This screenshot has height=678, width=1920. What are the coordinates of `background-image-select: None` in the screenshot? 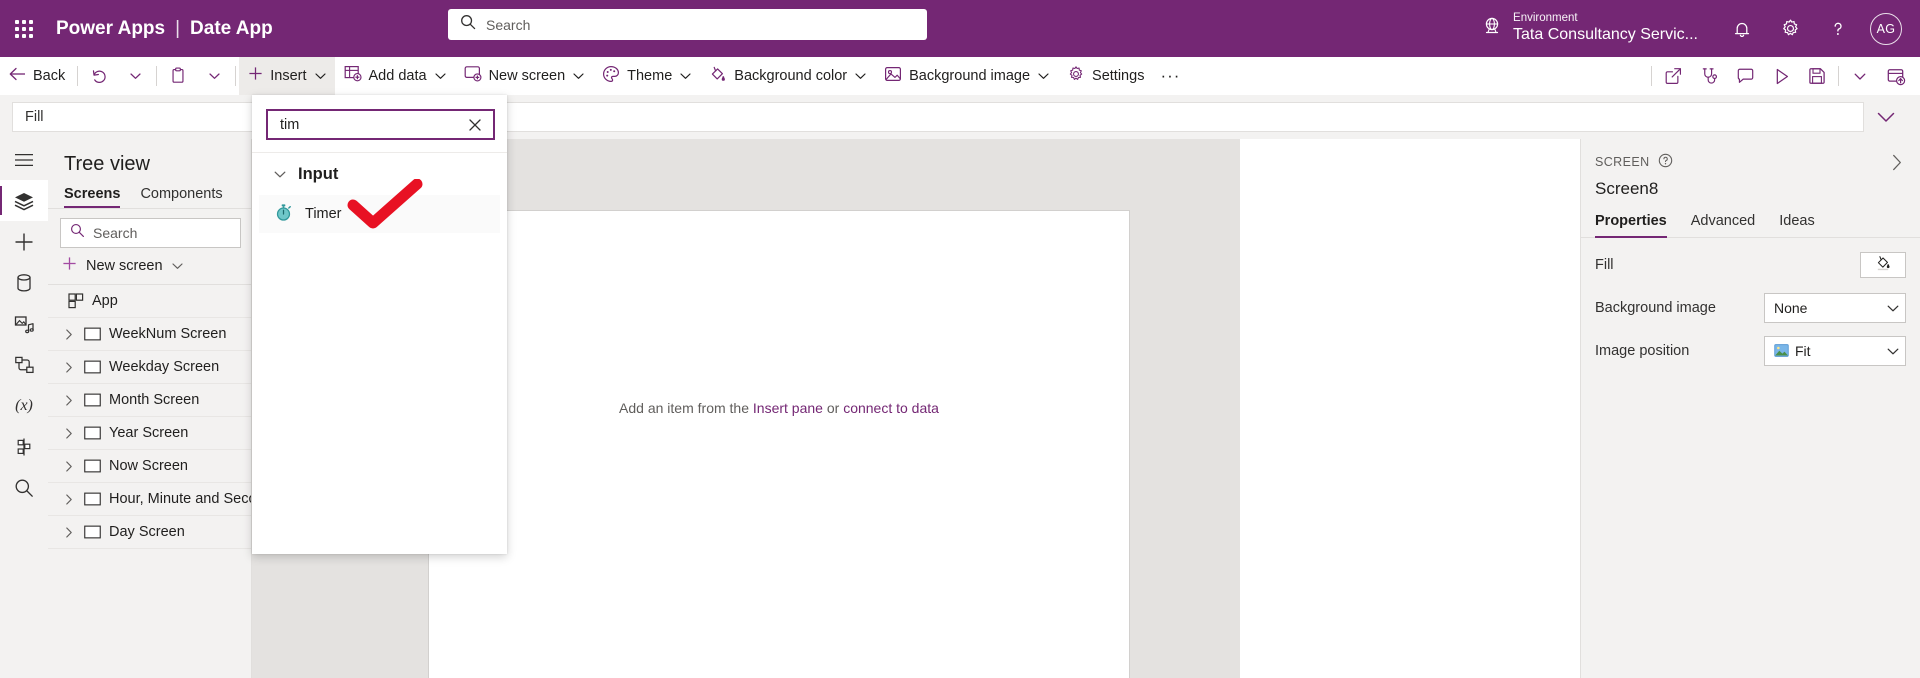 It's located at (1835, 307).